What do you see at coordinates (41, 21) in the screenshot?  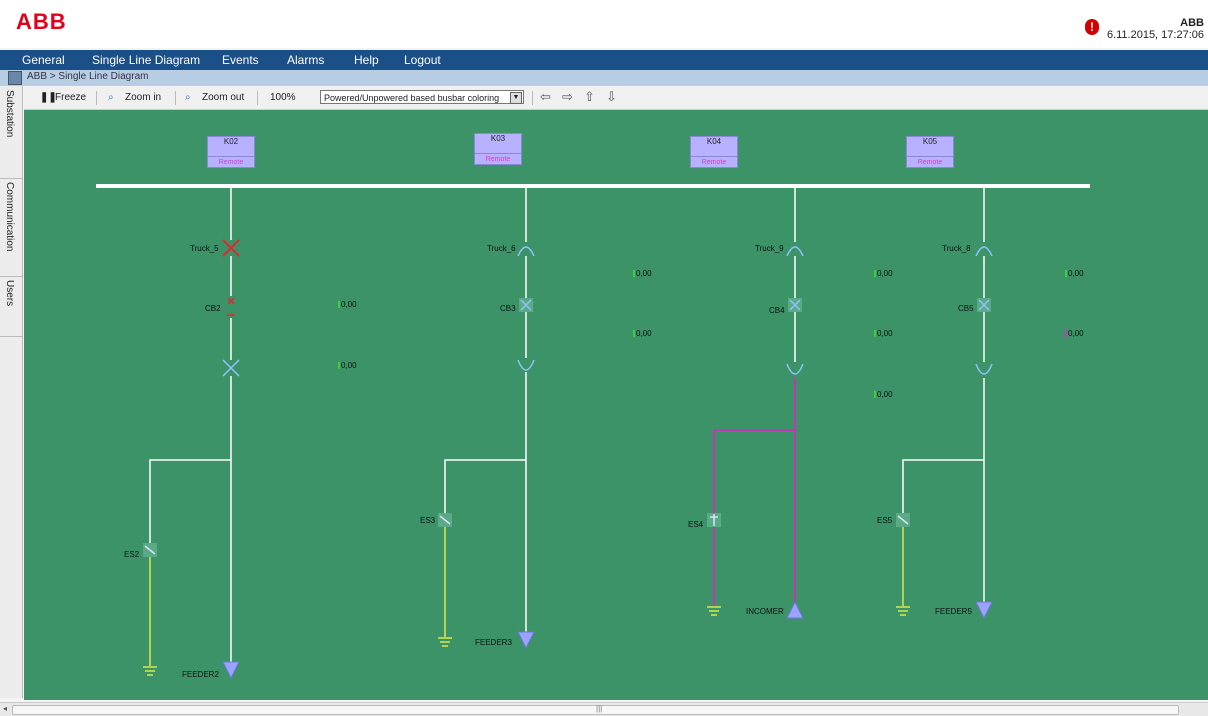 I see `abb-logo: ABB` at bounding box center [41, 21].